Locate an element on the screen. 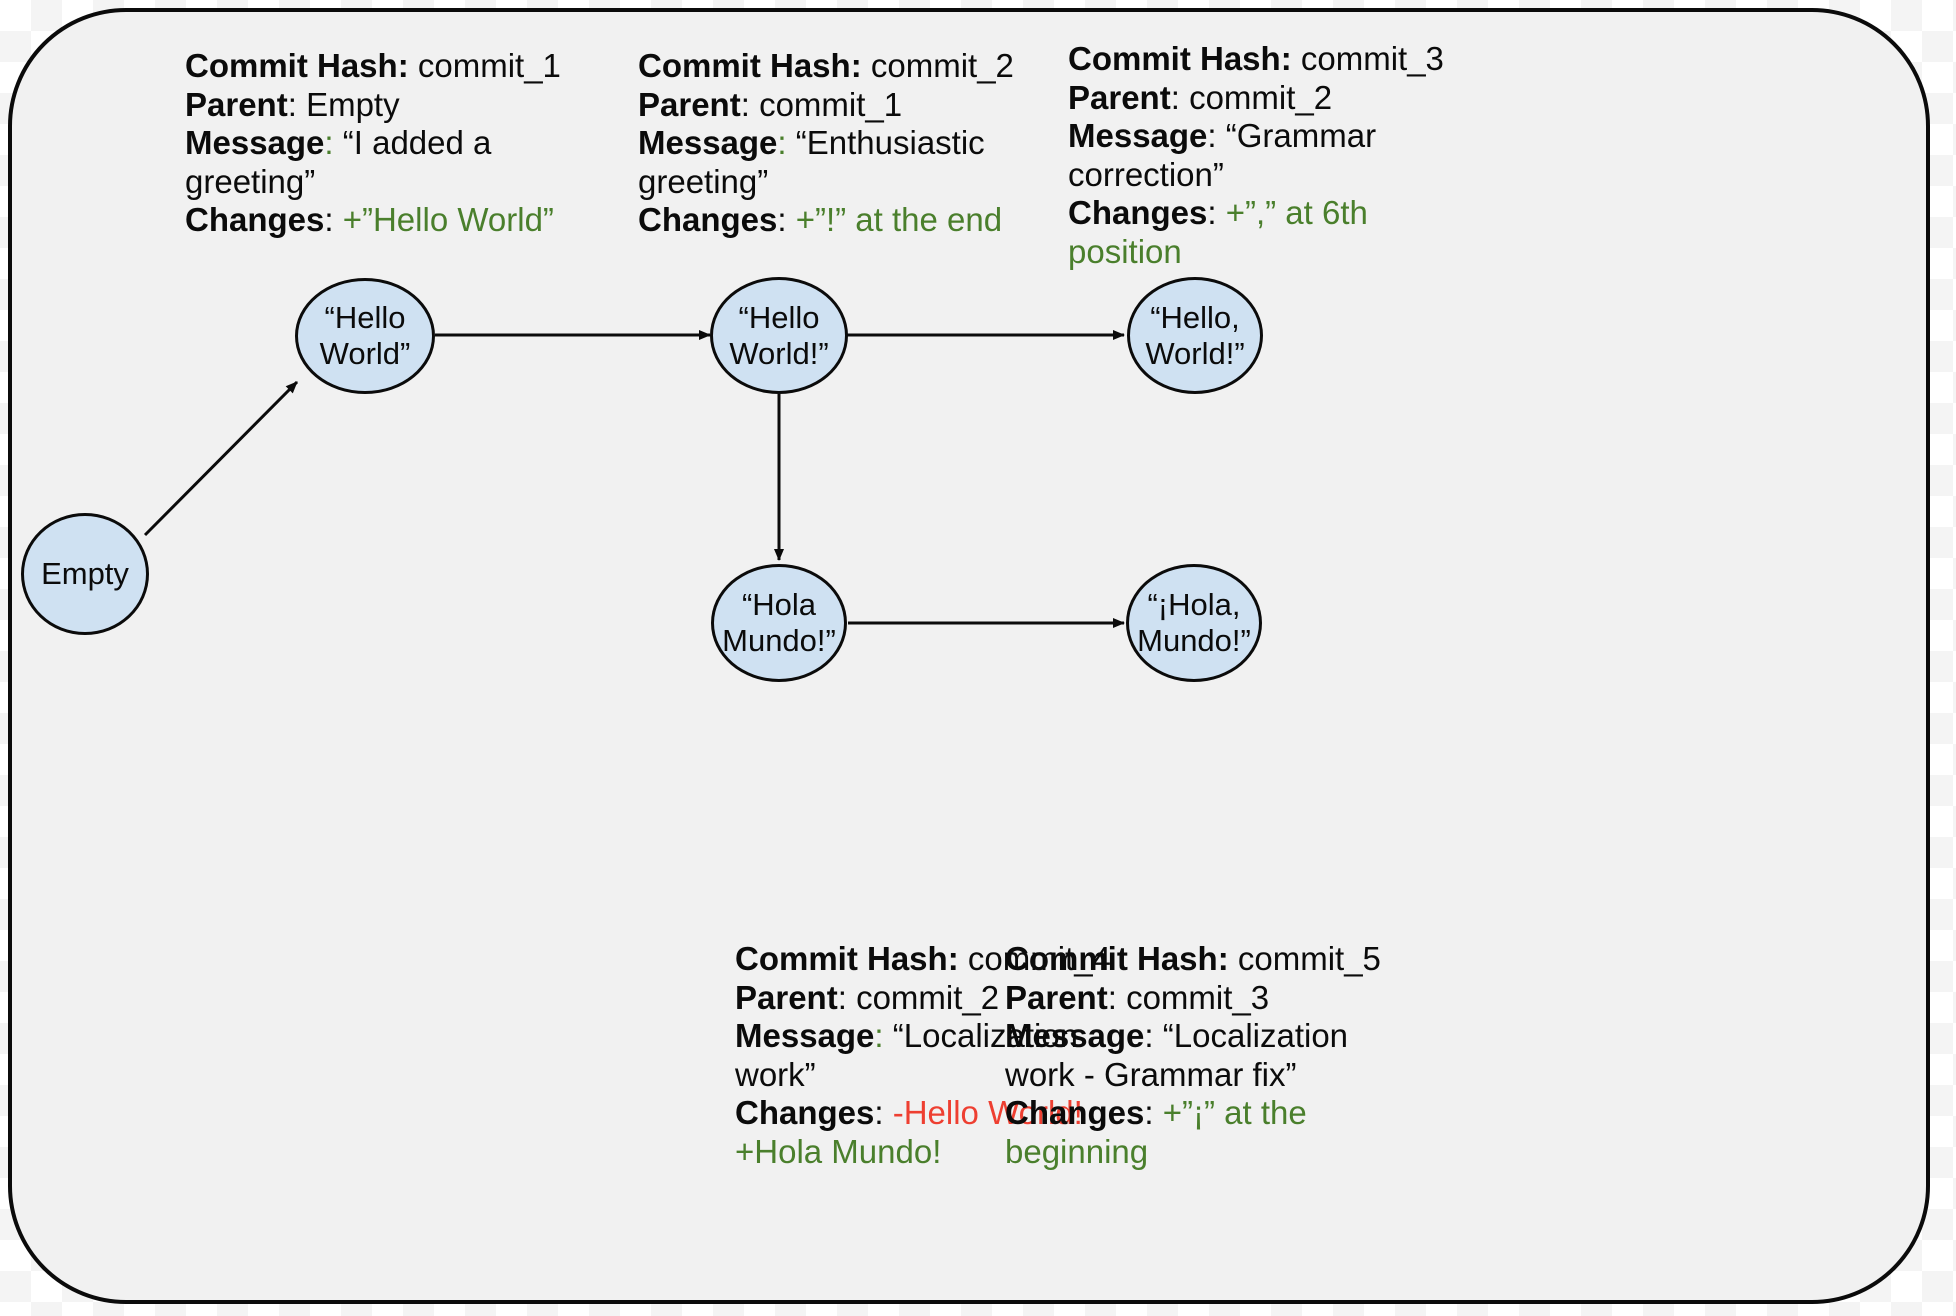 The image size is (1956, 1316). commit-1-parent-line: Parent: Empty is located at coordinates (405, 105).